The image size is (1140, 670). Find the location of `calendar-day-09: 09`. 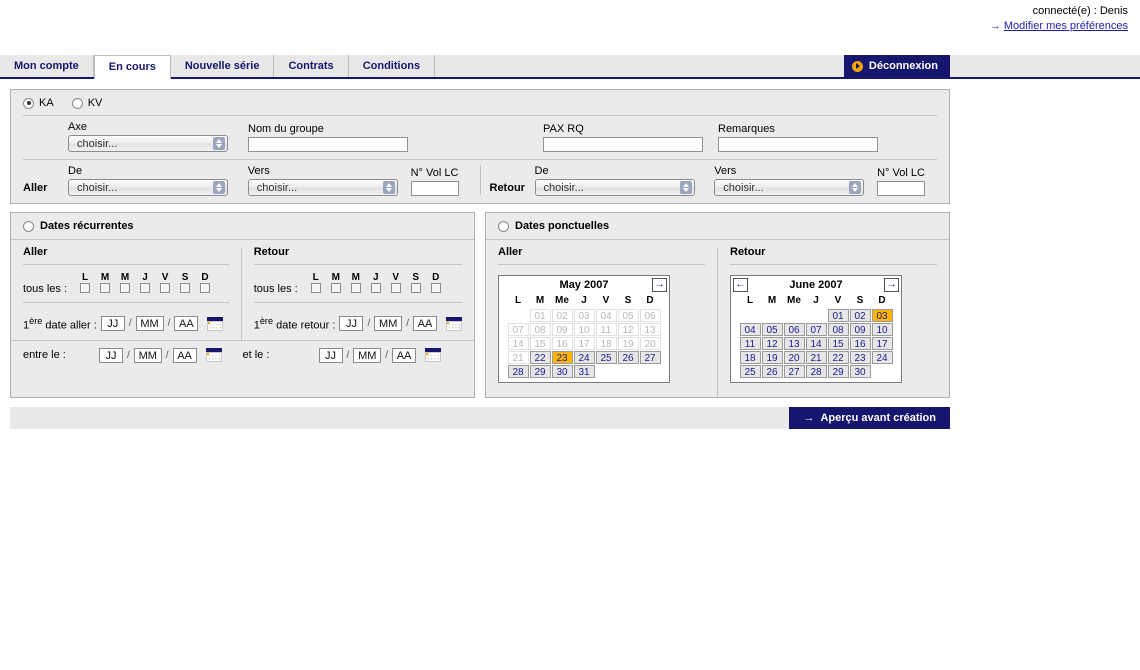

calendar-day-09: 09 is located at coordinates (860, 329).